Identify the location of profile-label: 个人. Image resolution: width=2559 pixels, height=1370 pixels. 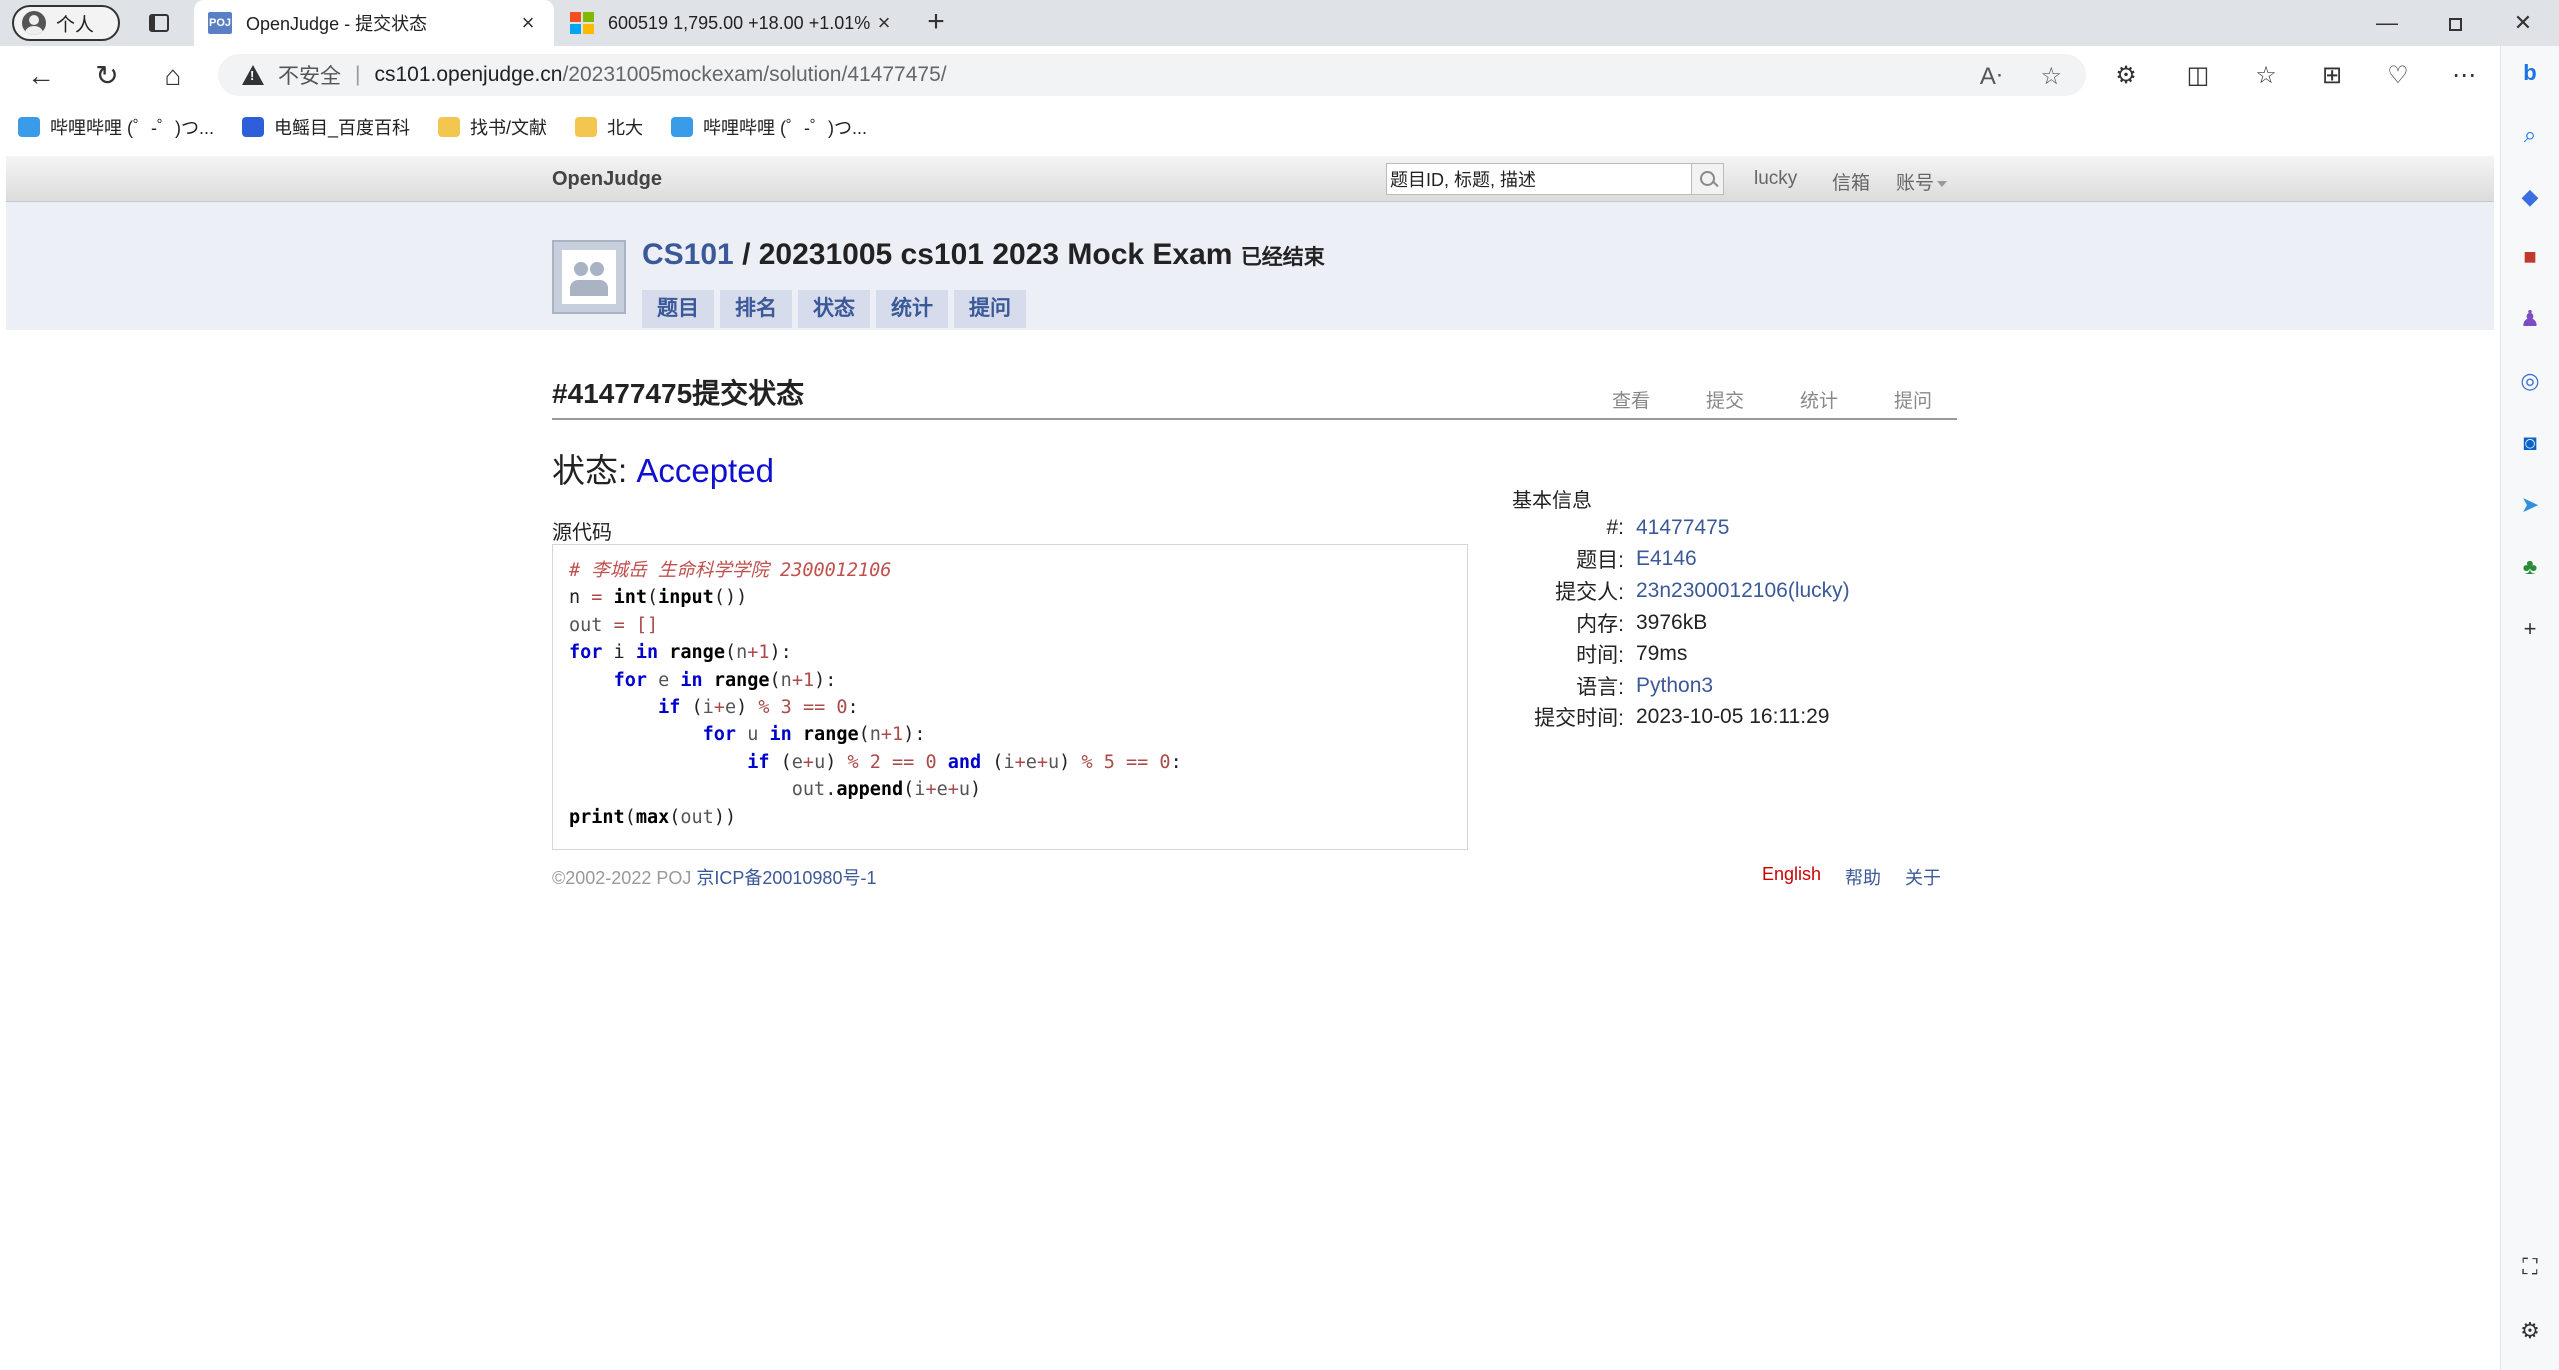
(75, 25).